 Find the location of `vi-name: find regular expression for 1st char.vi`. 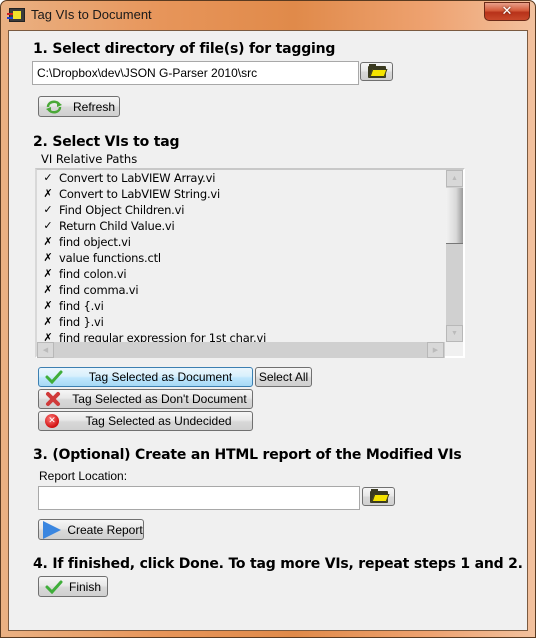

vi-name: find regular expression for 1st char.vi is located at coordinates (163, 336).